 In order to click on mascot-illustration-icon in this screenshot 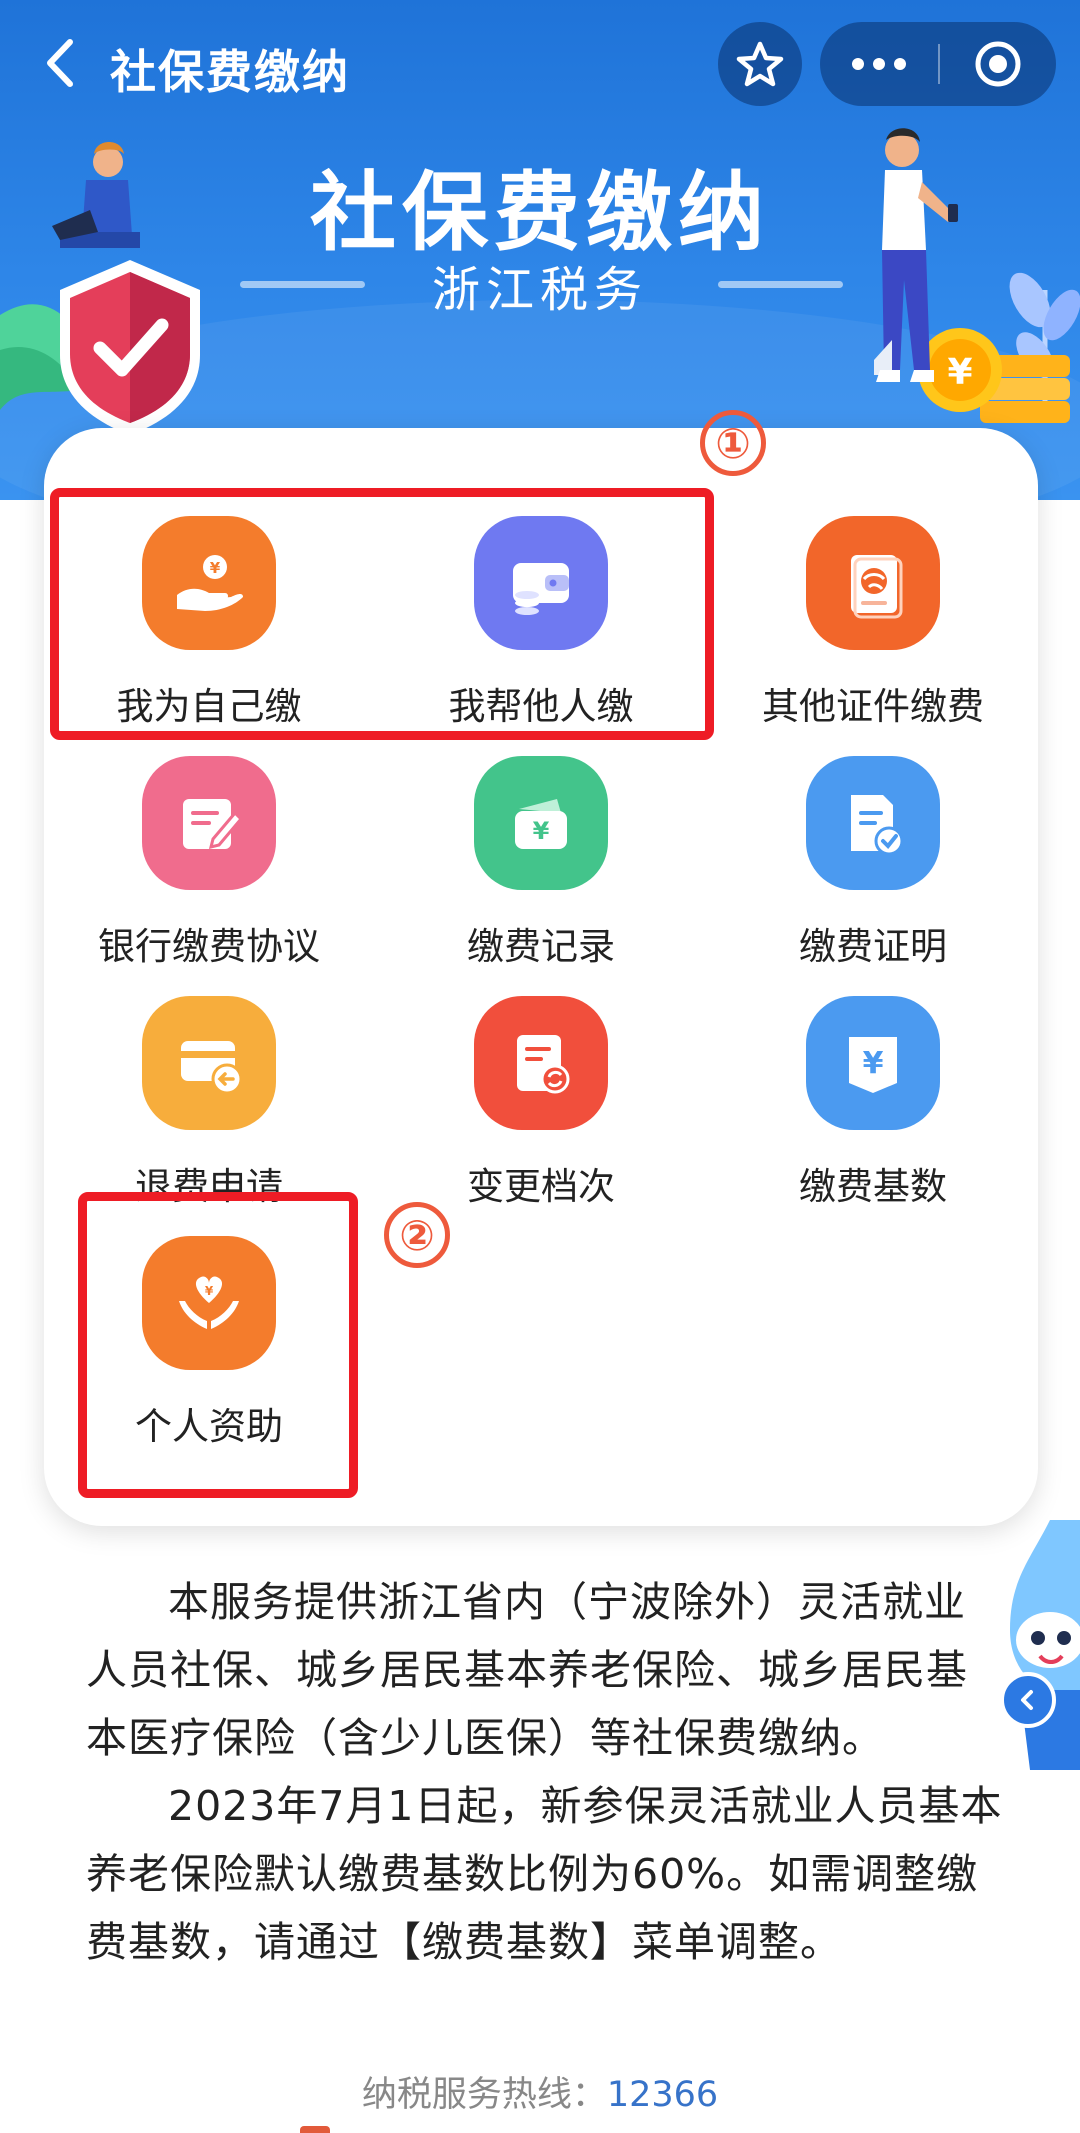, I will do `click(1045, 1645)`.